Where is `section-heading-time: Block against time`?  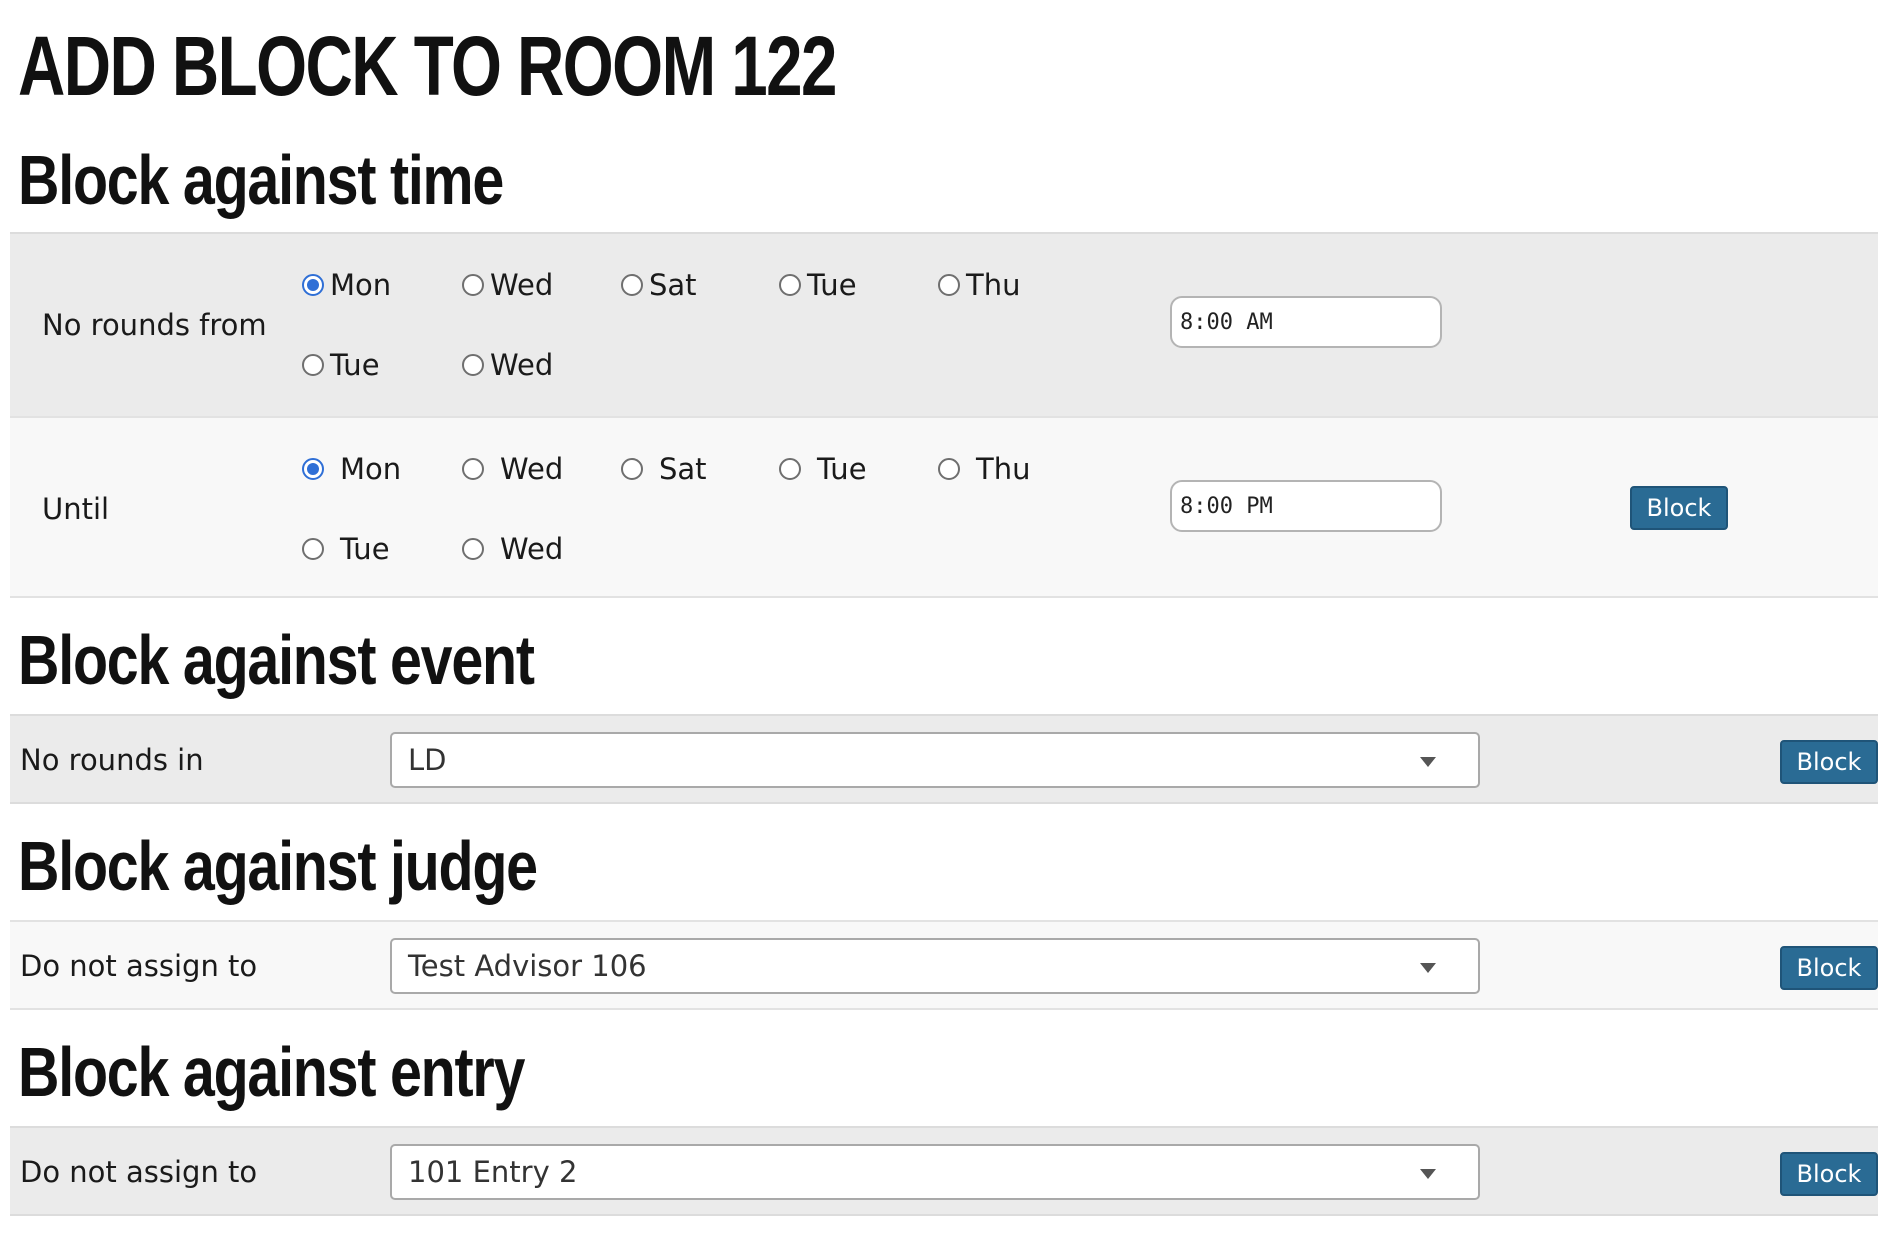
section-heading-time: Block against time is located at coordinates (261, 180).